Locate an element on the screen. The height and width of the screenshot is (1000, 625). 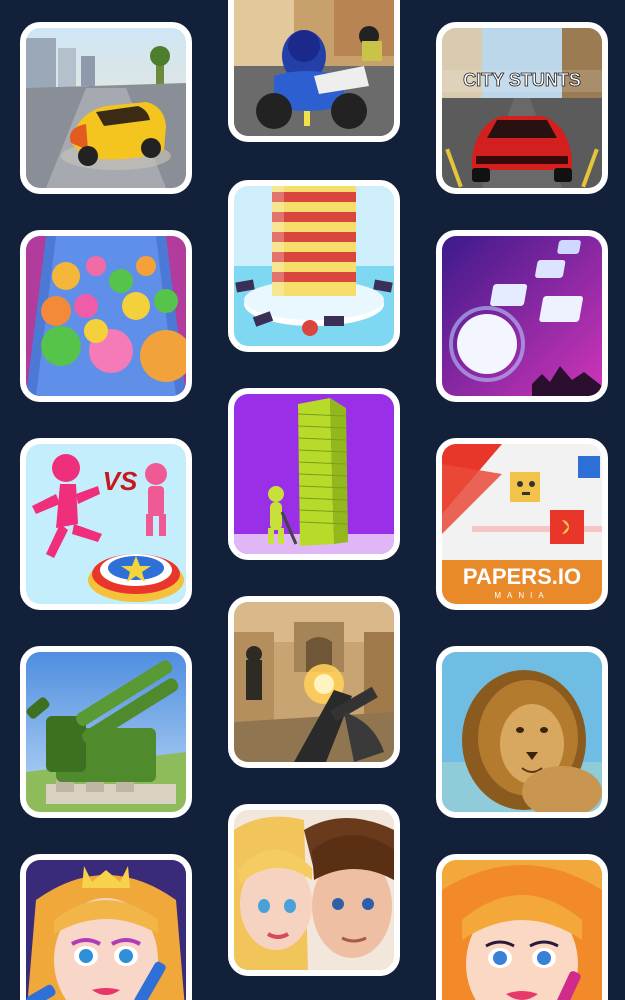
tile-color-balls is located at coordinates (106, 316).